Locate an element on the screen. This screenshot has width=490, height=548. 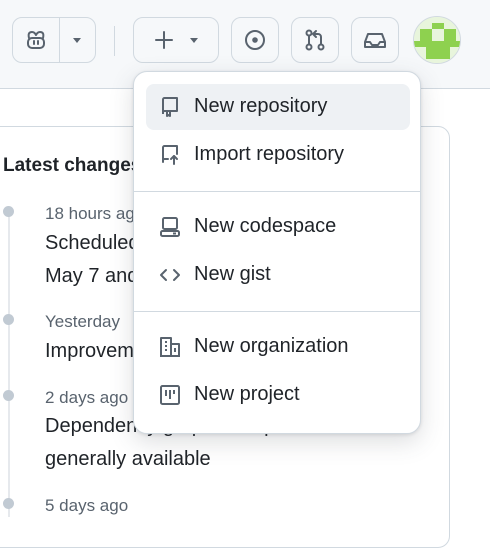
copilot-button-group is located at coordinates (54, 40).